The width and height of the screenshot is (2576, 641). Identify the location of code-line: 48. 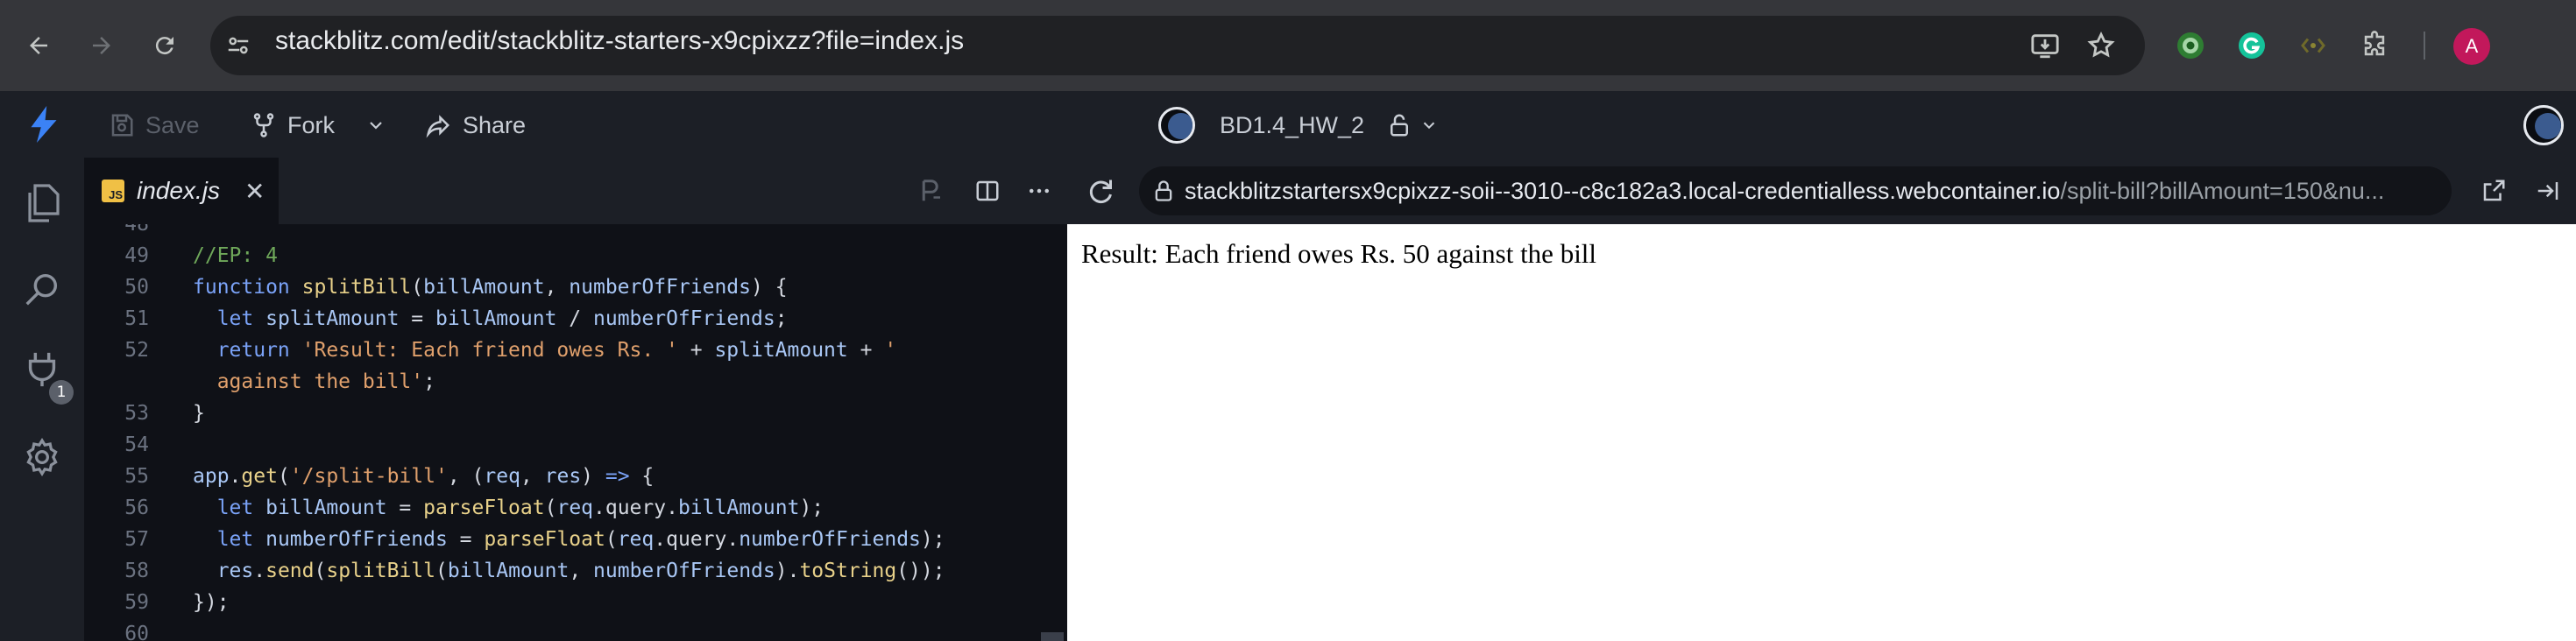
(575, 232).